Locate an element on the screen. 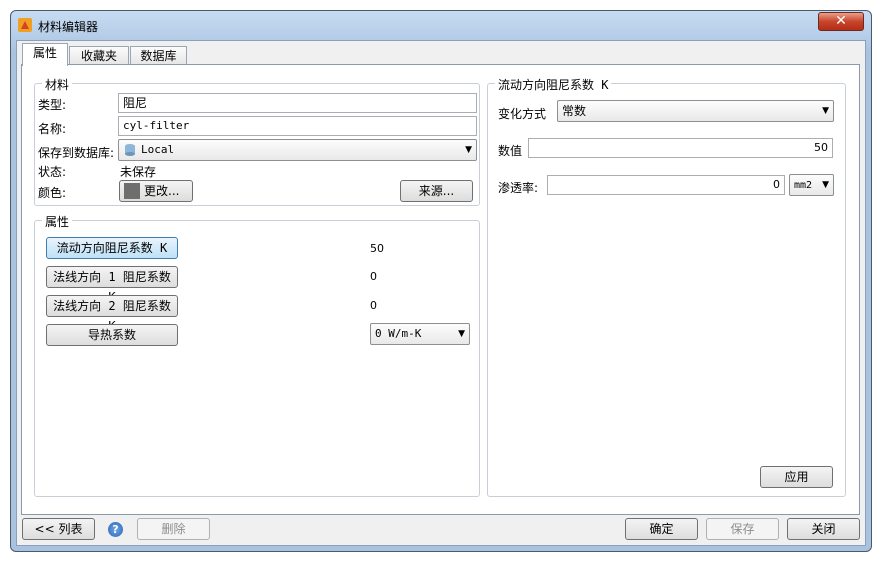  property-flow-resistance-button: 流动方向阻尼系数 K is located at coordinates (112, 248).